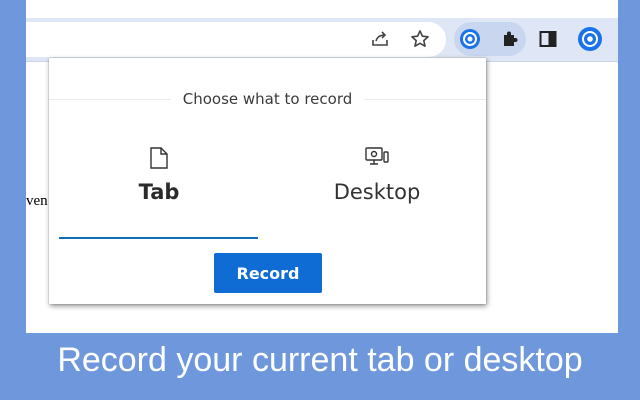 This screenshot has width=640, height=400. I want to click on recorder-extension-icon, so click(470, 39).